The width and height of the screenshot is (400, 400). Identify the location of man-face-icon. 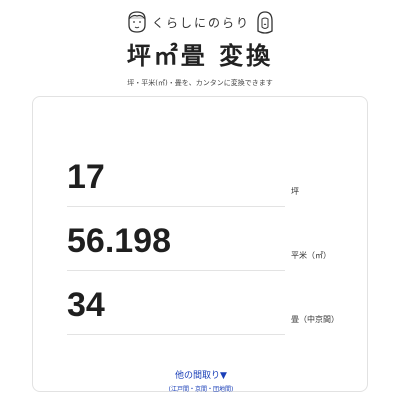
(137, 22).